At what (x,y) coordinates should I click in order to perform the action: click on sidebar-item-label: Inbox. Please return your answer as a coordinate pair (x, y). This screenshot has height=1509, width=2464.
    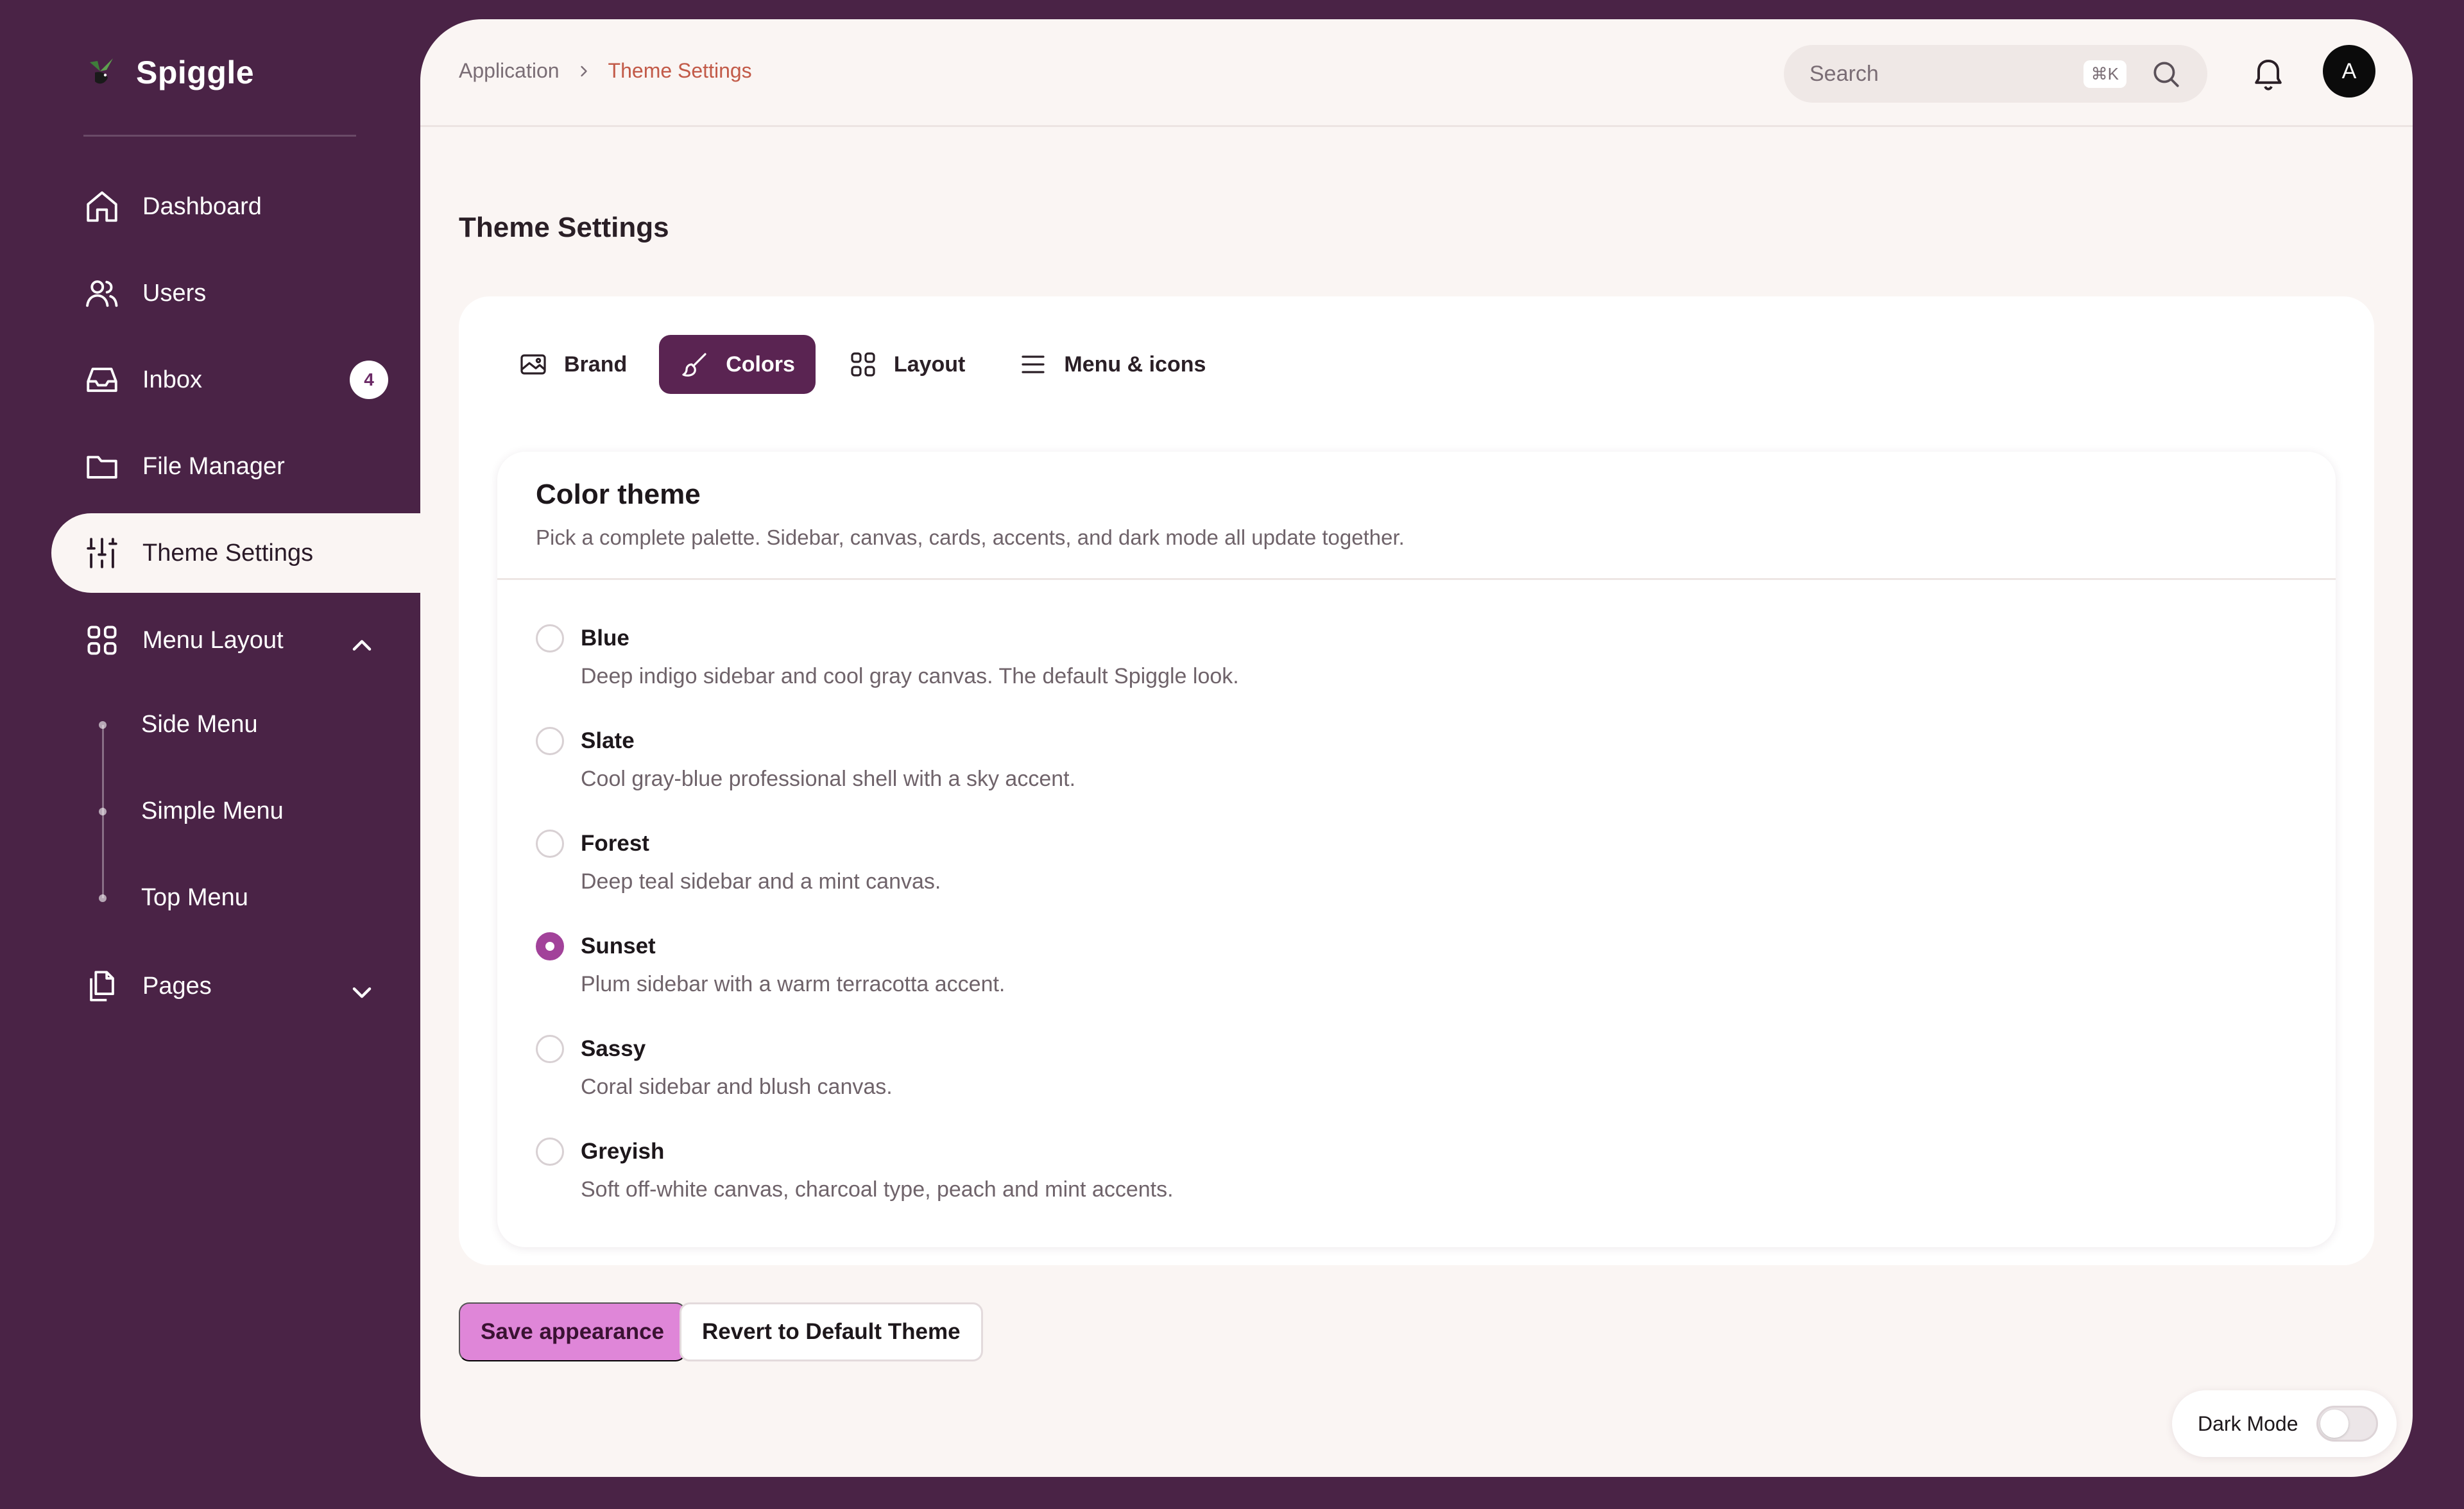
    Looking at the image, I should click on (172, 379).